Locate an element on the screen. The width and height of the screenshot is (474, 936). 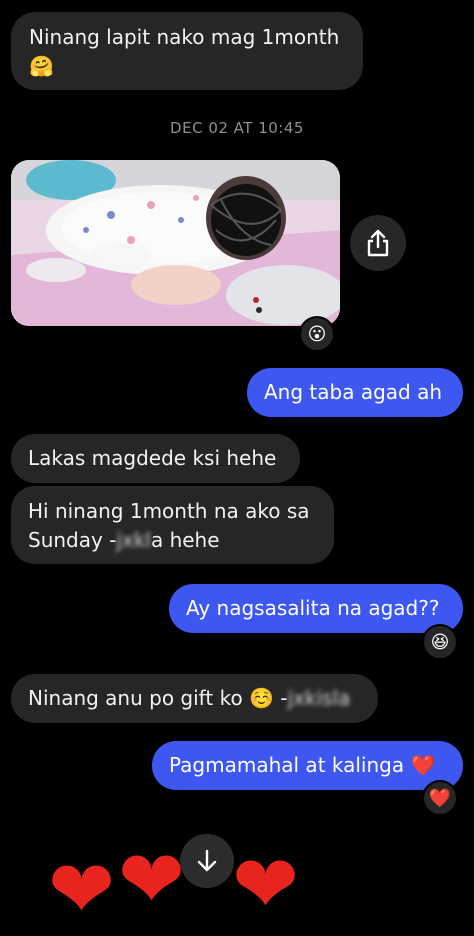
laughing-reaction-icon: 😆 is located at coordinates (440, 642).